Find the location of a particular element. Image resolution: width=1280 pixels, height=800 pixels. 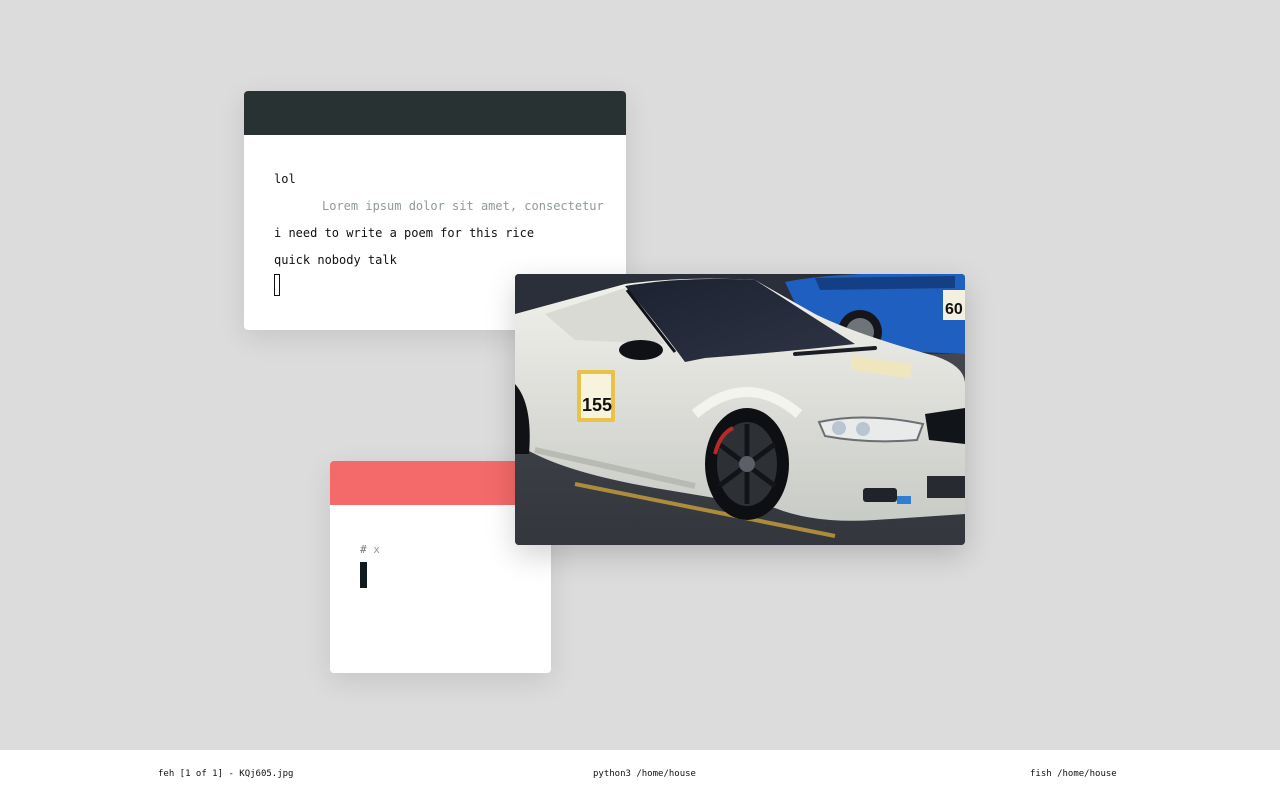

race-number: 155 is located at coordinates (597, 405).